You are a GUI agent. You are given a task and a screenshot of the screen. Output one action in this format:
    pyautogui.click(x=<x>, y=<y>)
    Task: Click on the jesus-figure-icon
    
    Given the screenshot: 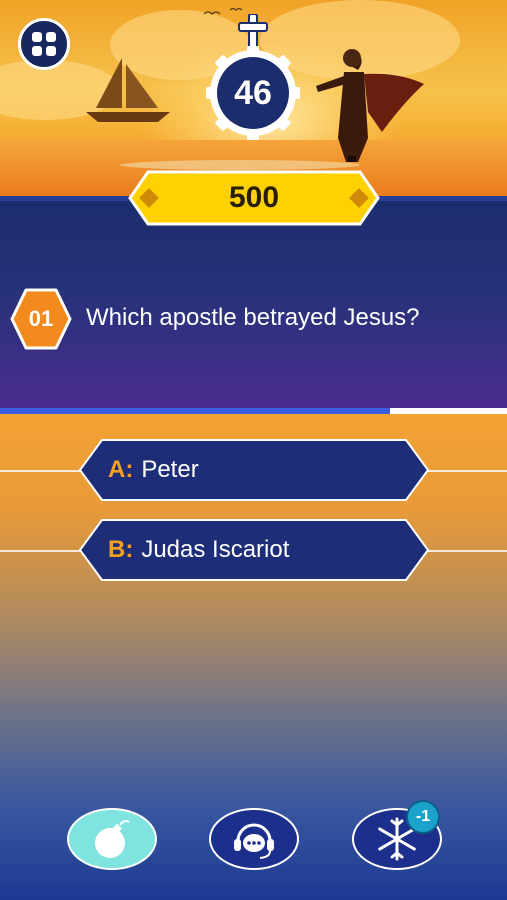 What is the action you would take?
    pyautogui.click(x=370, y=105)
    